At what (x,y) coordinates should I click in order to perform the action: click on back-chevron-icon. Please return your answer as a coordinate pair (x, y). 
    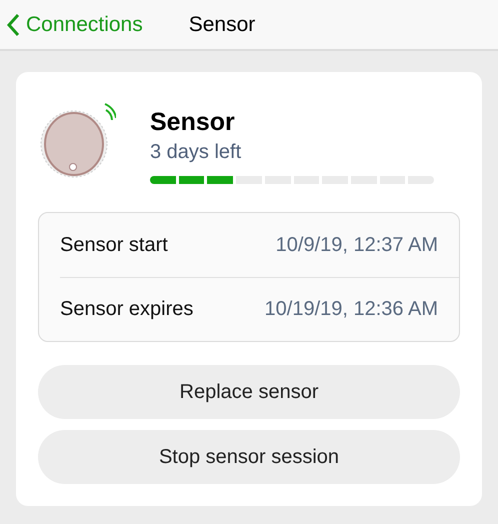
    Looking at the image, I should click on (13, 24).